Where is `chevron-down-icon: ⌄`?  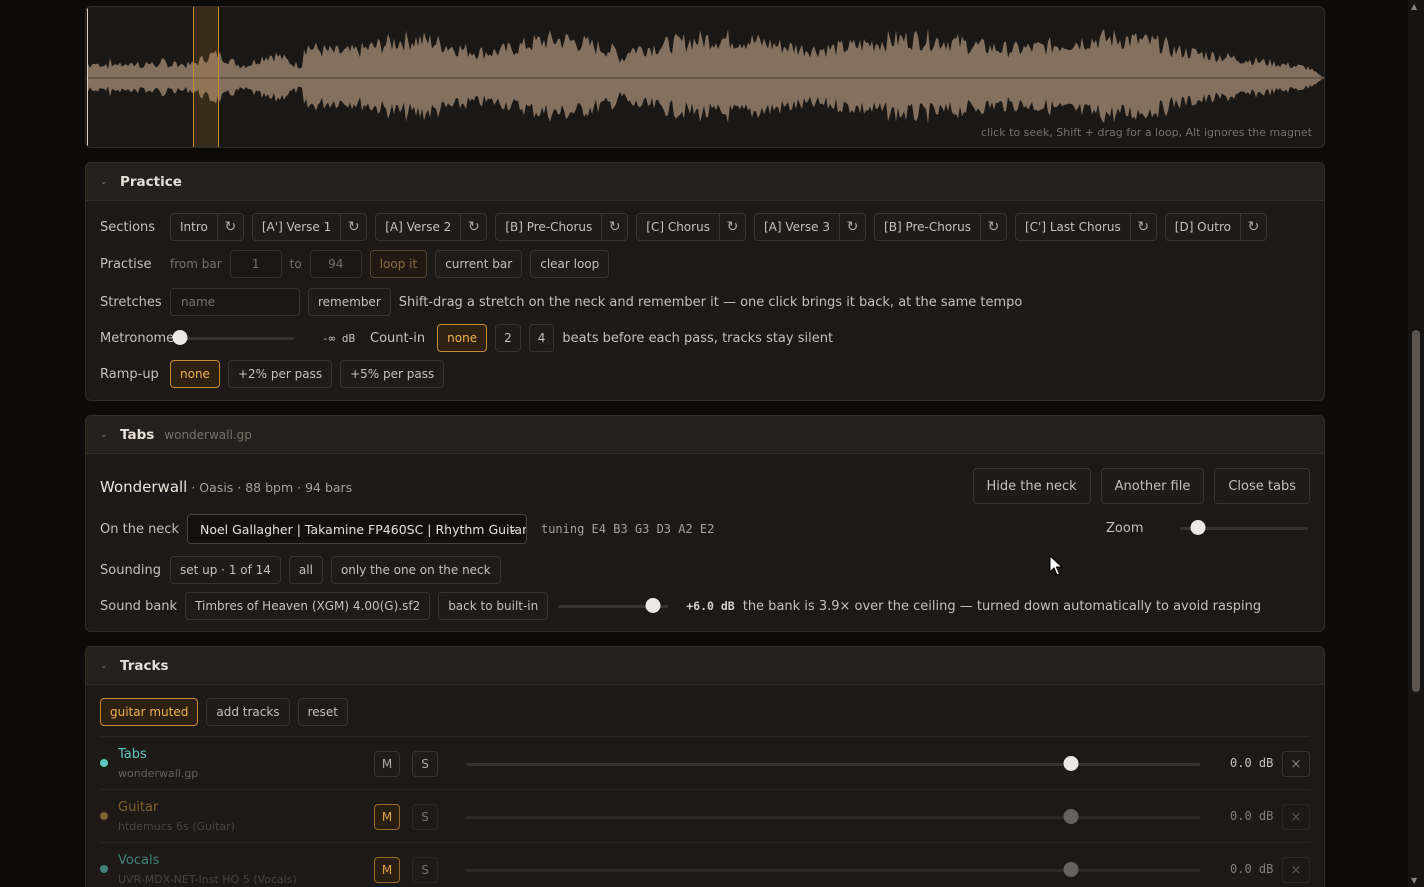
chevron-down-icon: ⌄ is located at coordinates (512, 528).